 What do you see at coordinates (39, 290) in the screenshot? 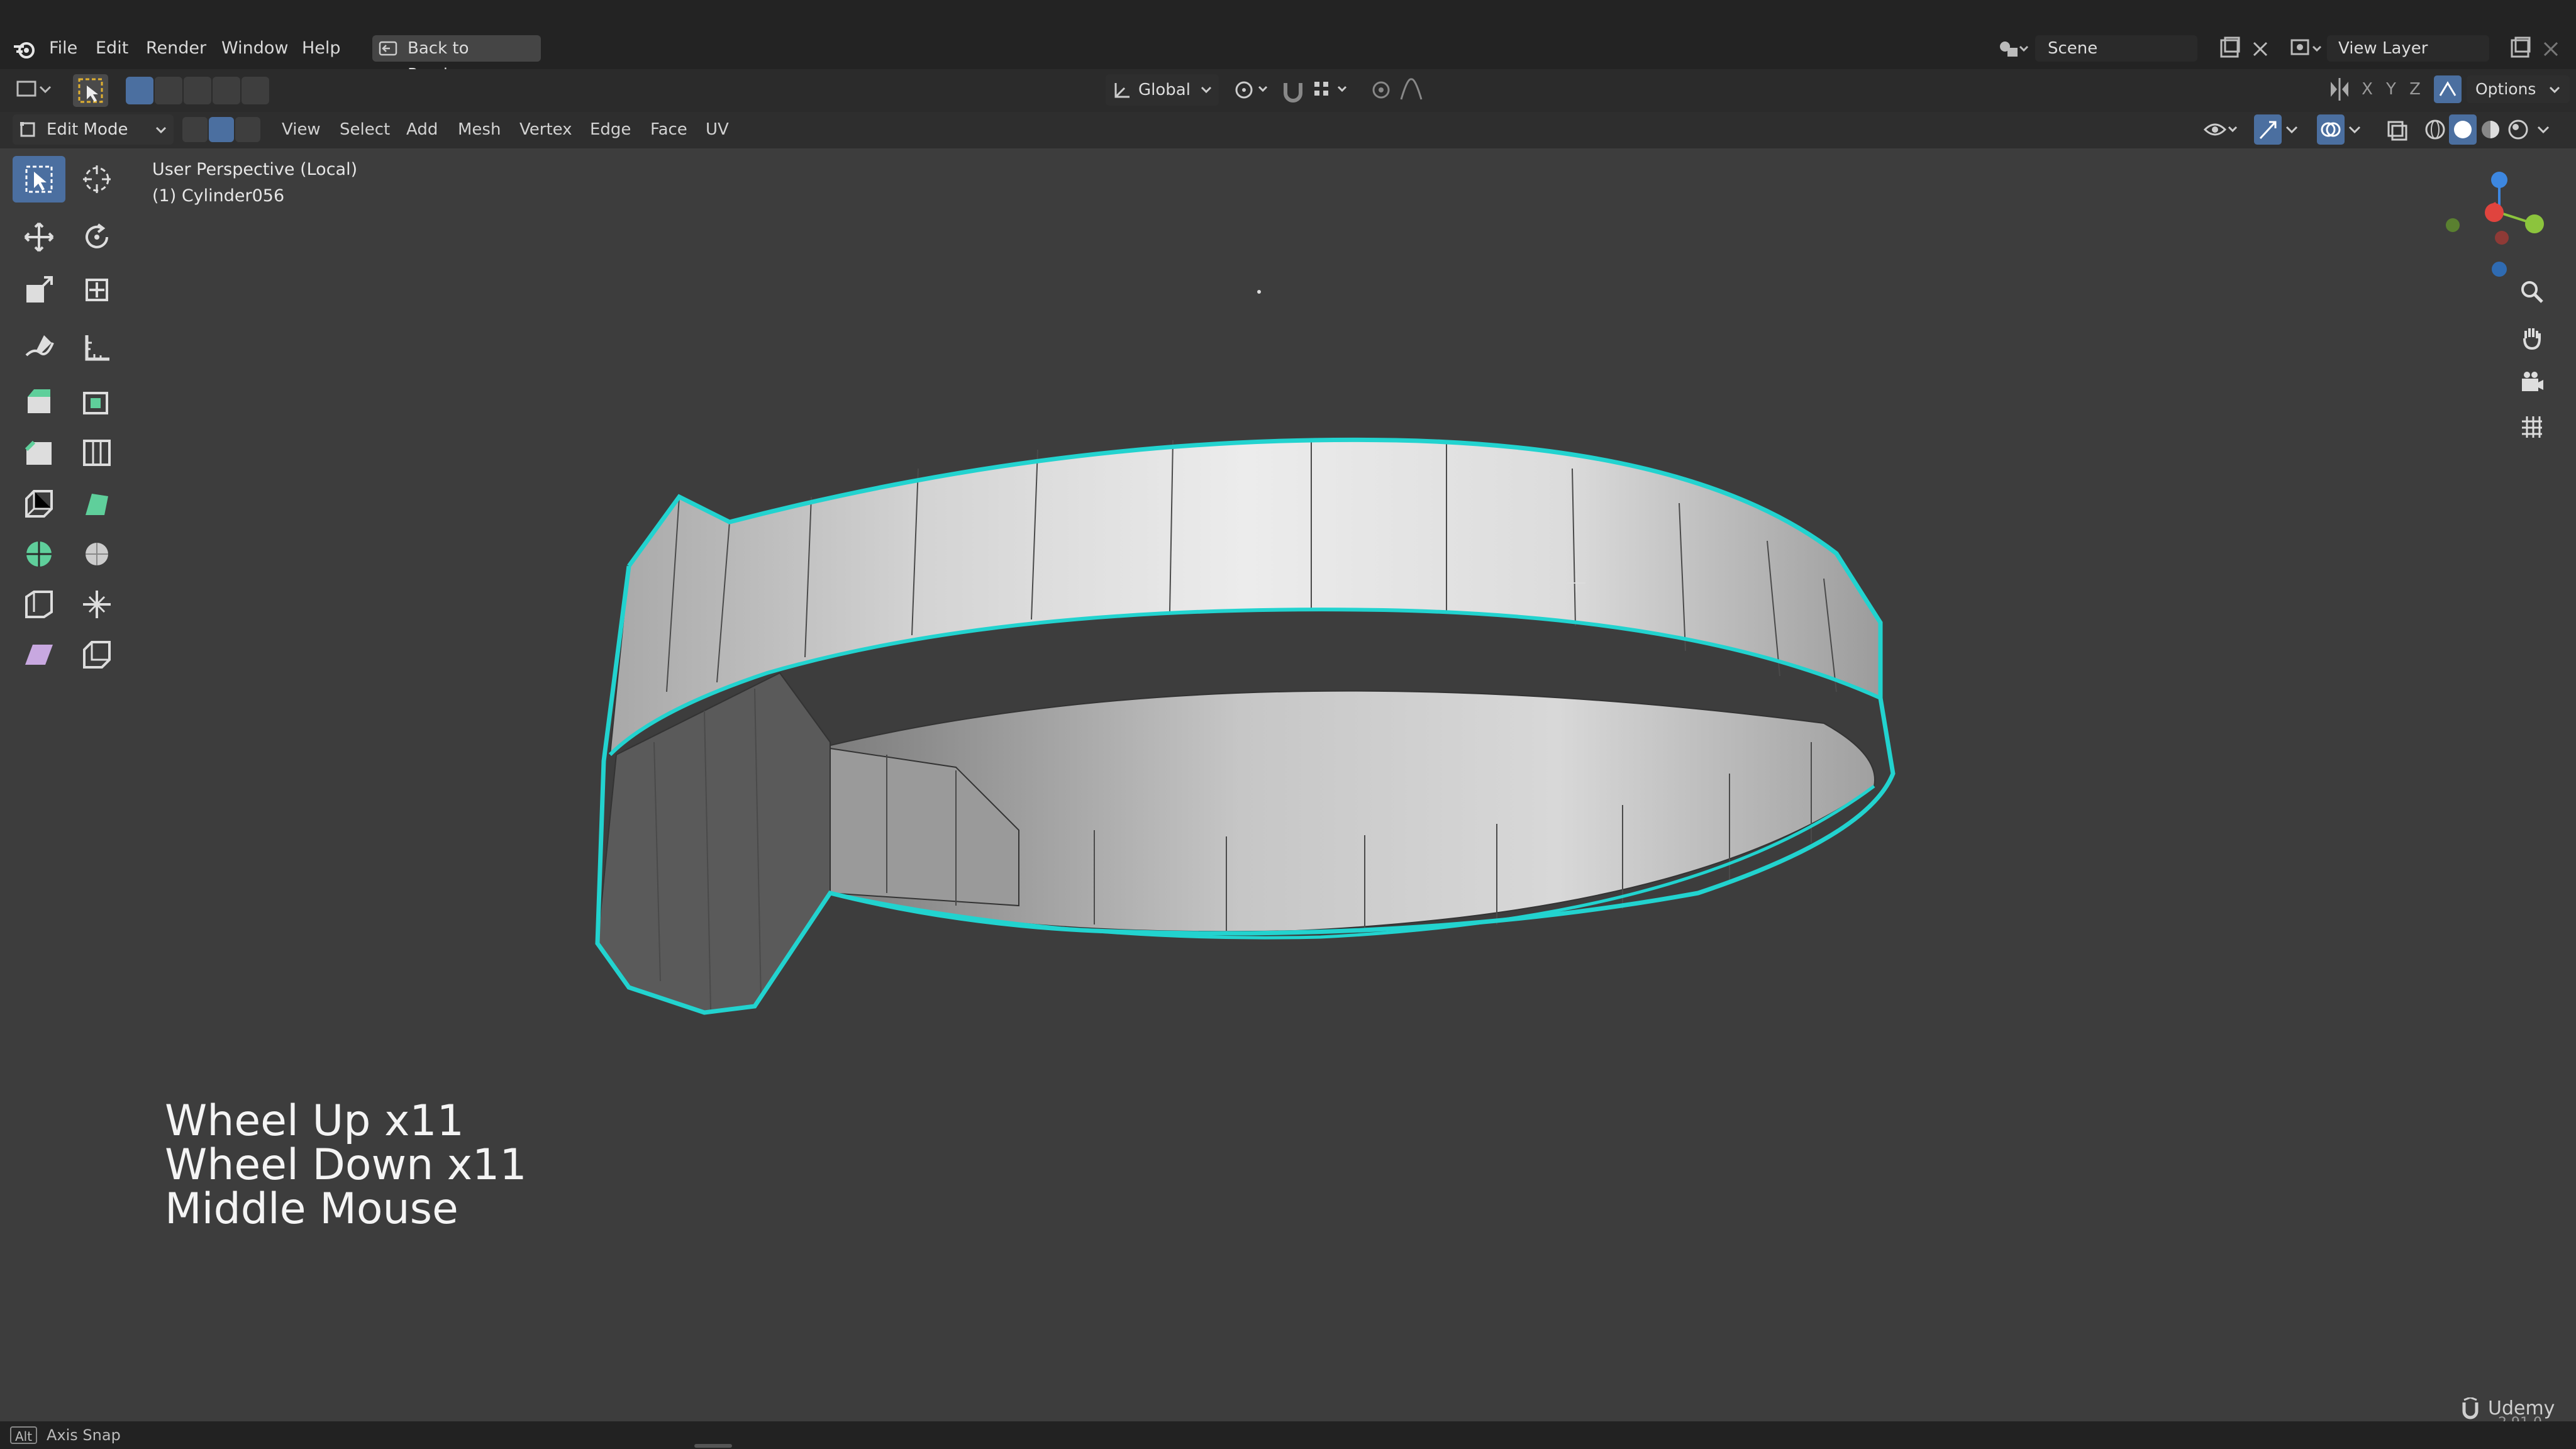
I see `scale-icon` at bounding box center [39, 290].